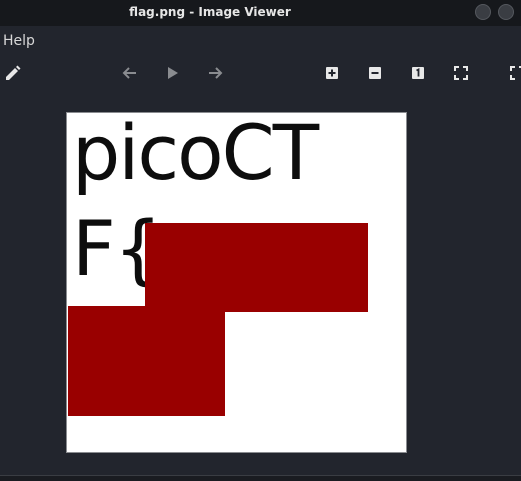 The image size is (521, 481). Describe the element at coordinates (215, 73) in the screenshot. I see `forward-icon` at that location.